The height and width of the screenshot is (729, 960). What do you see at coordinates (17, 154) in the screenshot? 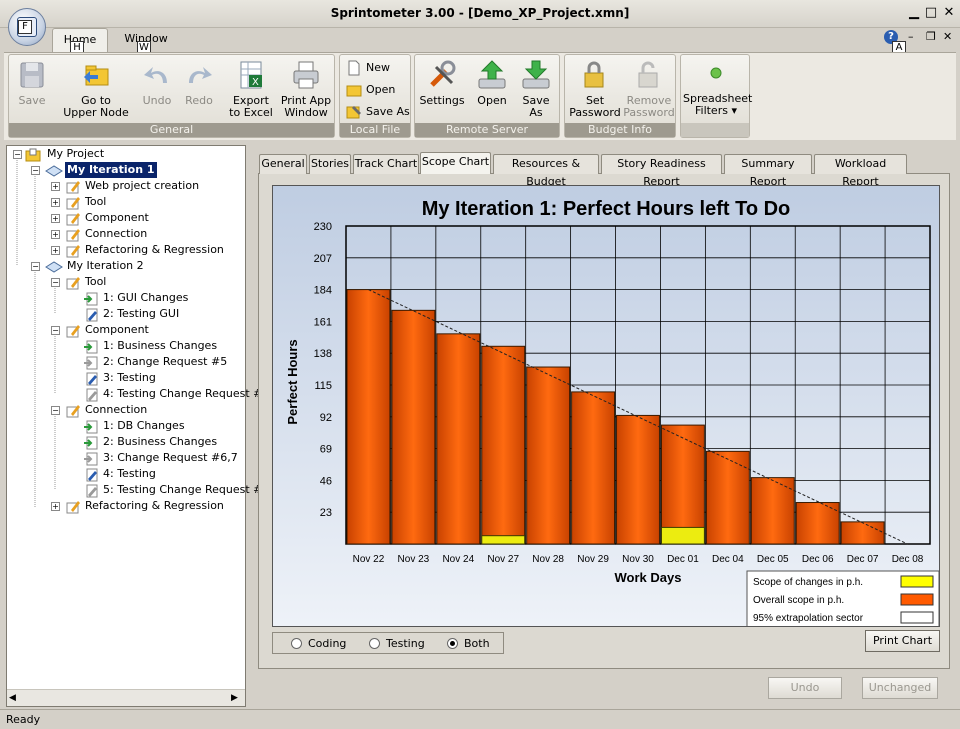
I see `collapse-project-icon: −` at bounding box center [17, 154].